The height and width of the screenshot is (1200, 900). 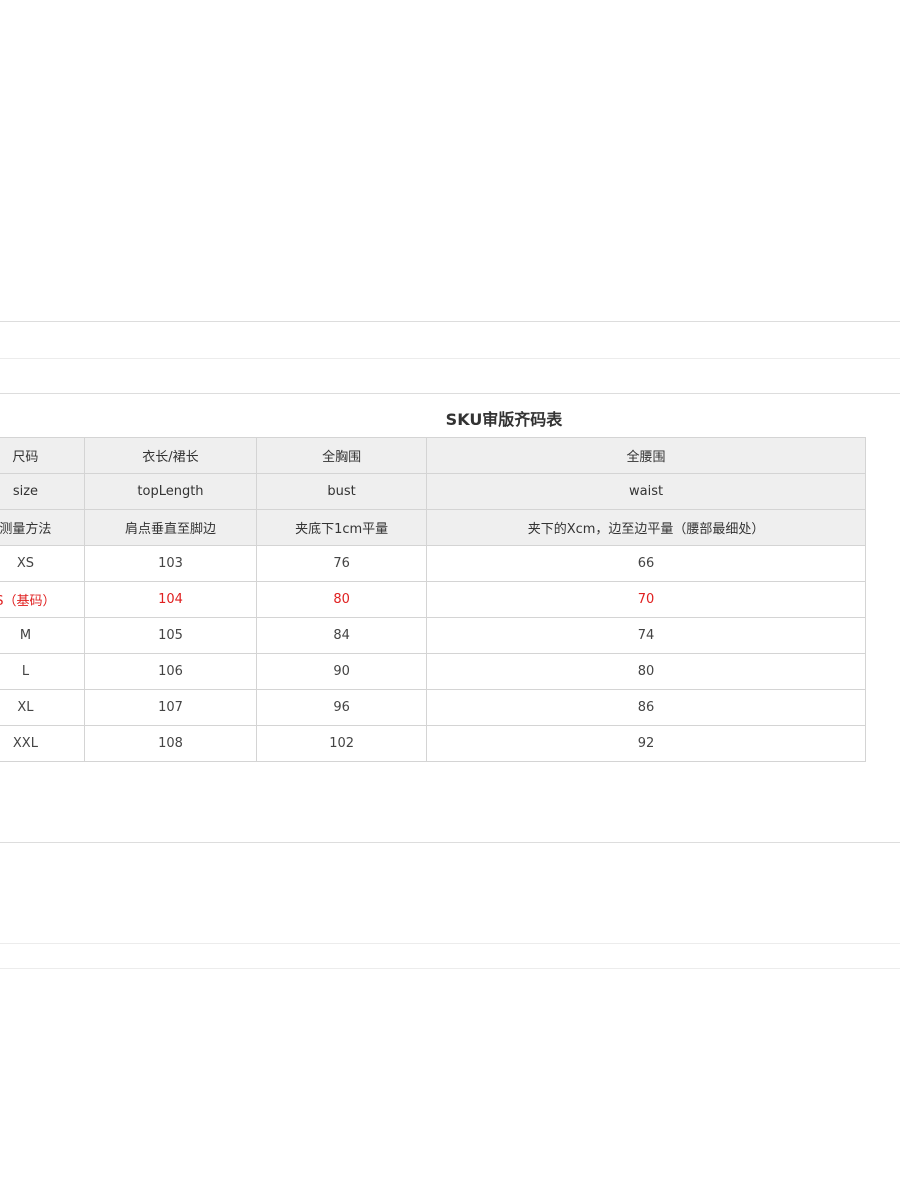 What do you see at coordinates (342, 527) in the screenshot?
I see `header-cell: 夹底下1cm平量` at bounding box center [342, 527].